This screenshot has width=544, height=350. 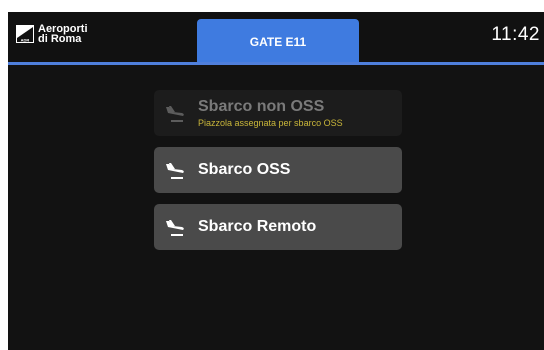 What do you see at coordinates (270, 123) in the screenshot?
I see `option-sublabel: Piazzola assegnata per sbarco OSS` at bounding box center [270, 123].